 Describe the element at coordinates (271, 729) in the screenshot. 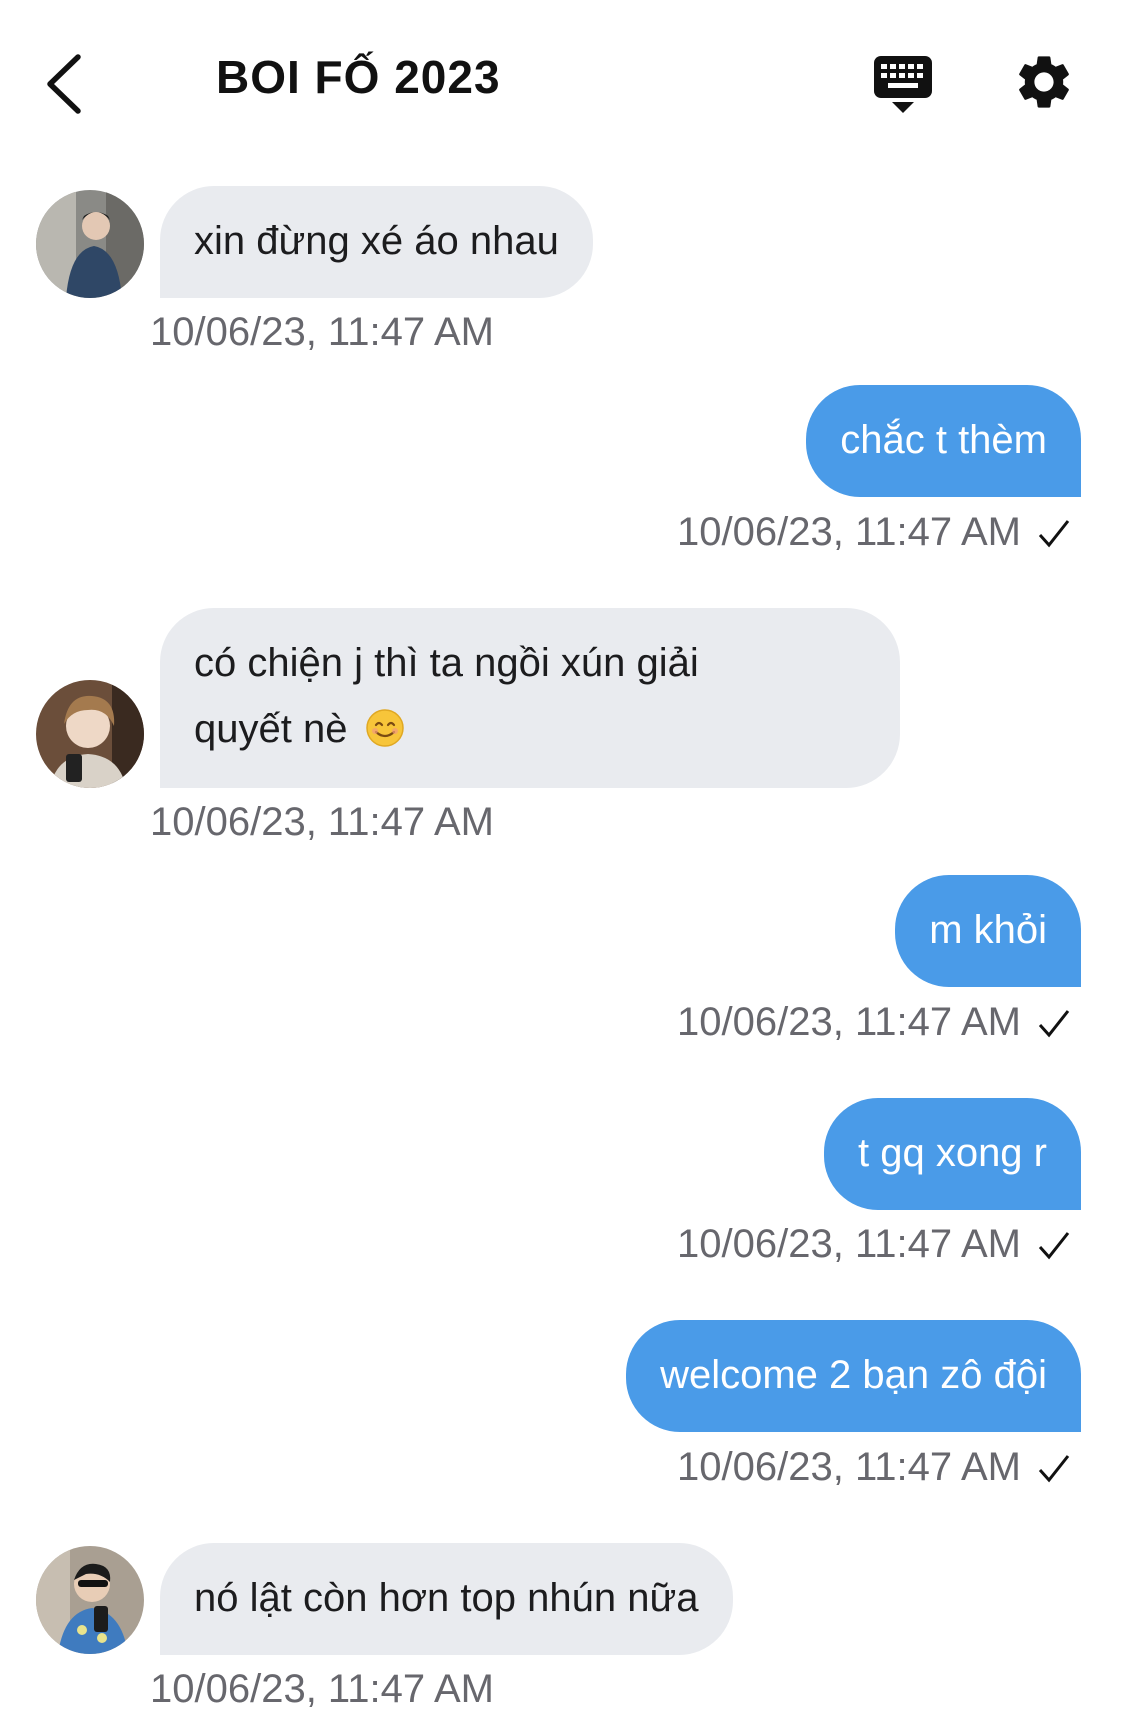

I see `message-text-line: quyết nè` at that location.